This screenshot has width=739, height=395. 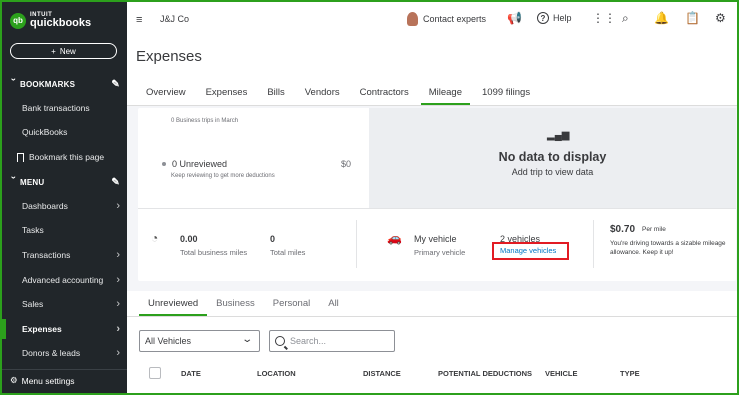 What do you see at coordinates (346, 164) in the screenshot?
I see `unreviewed-amount: $0` at bounding box center [346, 164].